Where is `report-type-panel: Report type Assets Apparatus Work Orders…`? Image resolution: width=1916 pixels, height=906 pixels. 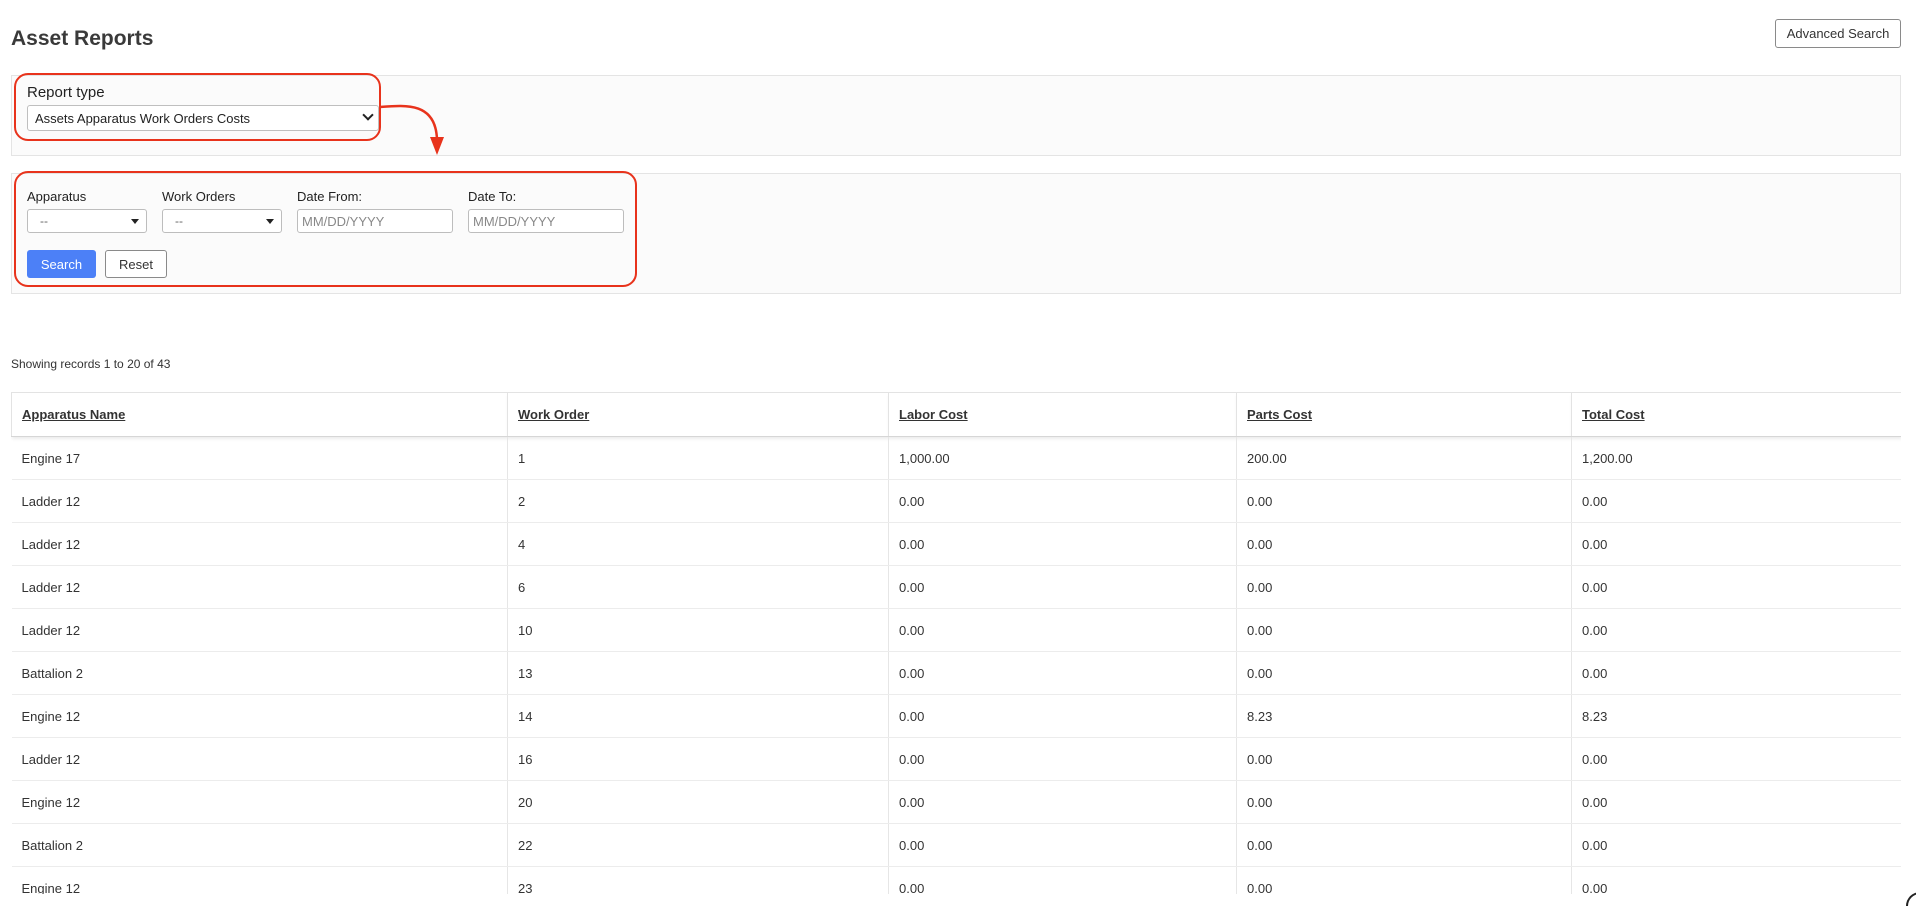 report-type-panel: Report type Assets Apparatus Work Orders… is located at coordinates (956, 115).